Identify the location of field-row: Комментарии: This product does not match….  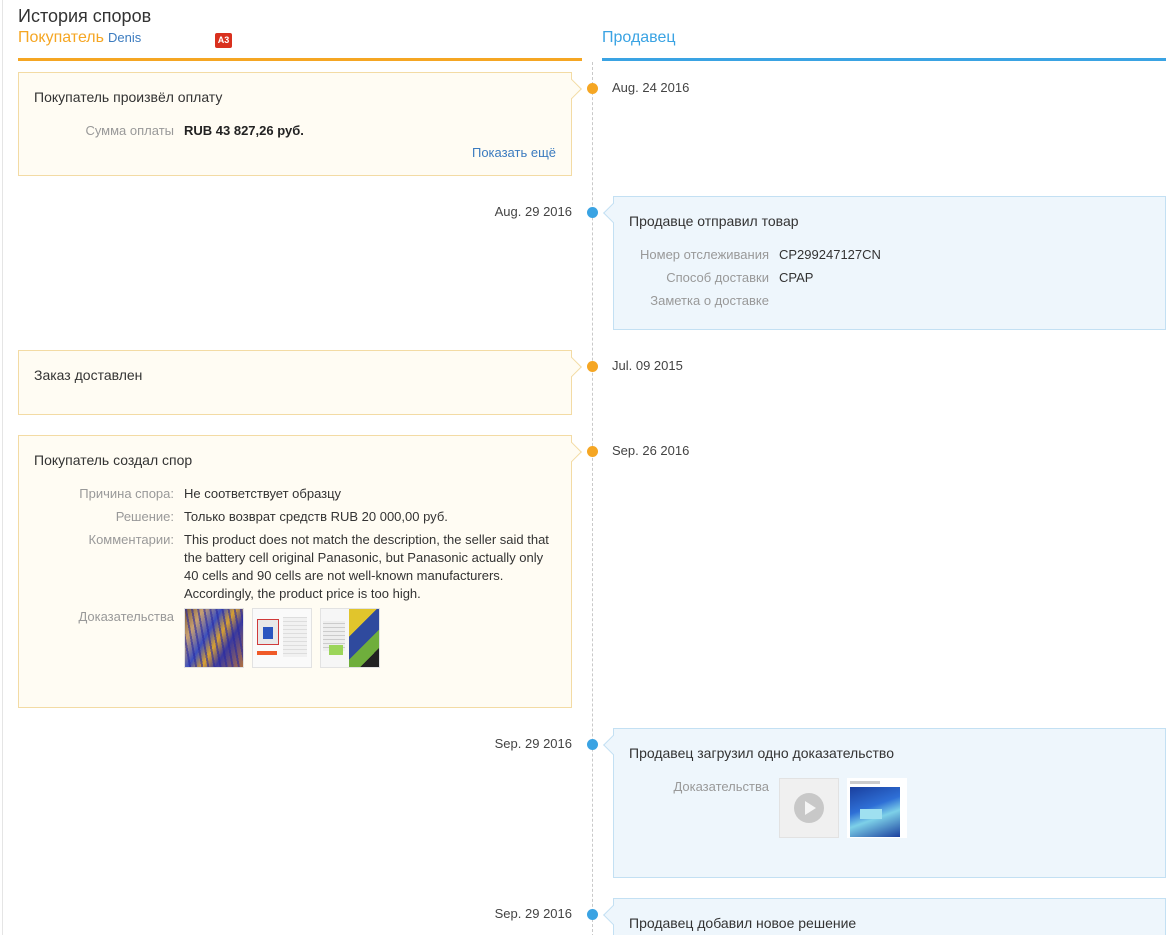
(284, 567).